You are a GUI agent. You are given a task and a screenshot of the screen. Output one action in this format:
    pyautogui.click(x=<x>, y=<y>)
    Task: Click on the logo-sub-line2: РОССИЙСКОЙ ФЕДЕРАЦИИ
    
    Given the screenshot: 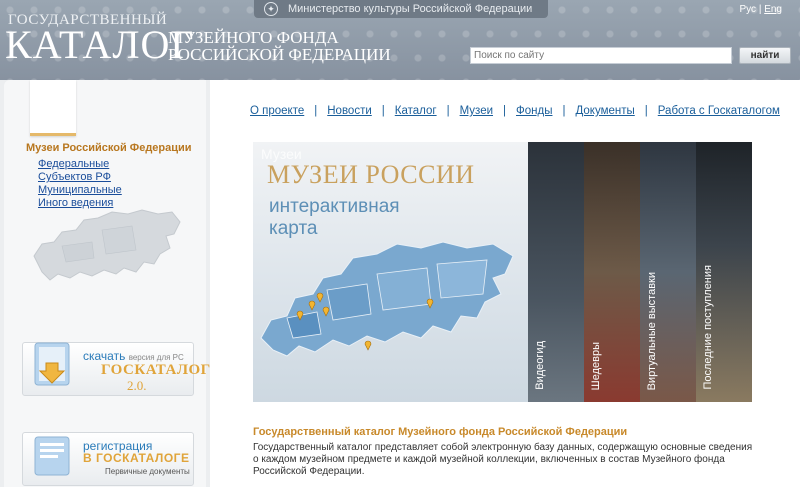 What is the action you would take?
    pyautogui.click(x=279, y=54)
    